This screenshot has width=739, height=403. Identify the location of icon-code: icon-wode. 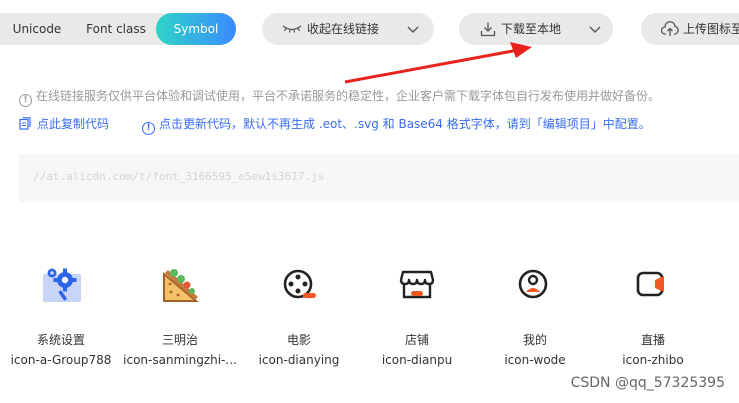
(535, 360).